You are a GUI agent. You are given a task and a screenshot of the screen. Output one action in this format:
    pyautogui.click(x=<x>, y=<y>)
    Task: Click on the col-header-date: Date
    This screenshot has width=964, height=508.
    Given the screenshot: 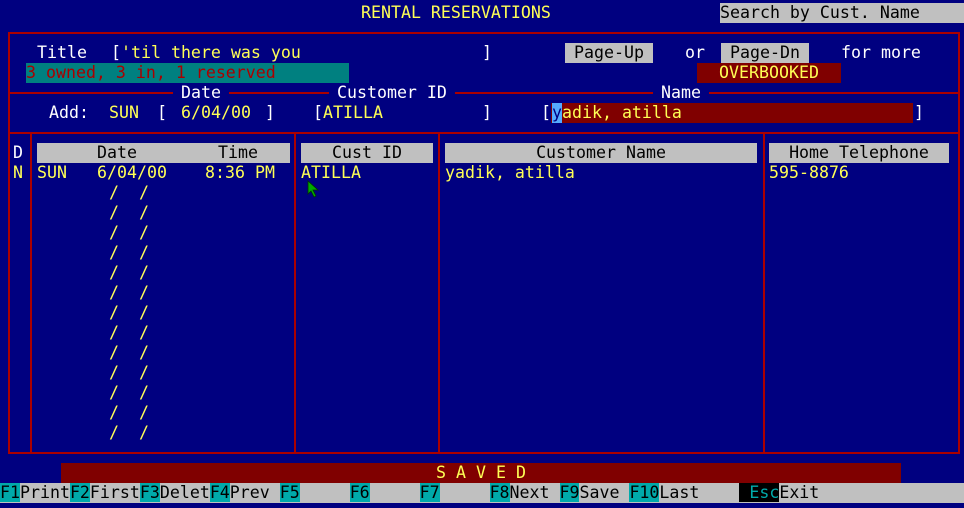 What is the action you would take?
    pyautogui.click(x=117, y=152)
    